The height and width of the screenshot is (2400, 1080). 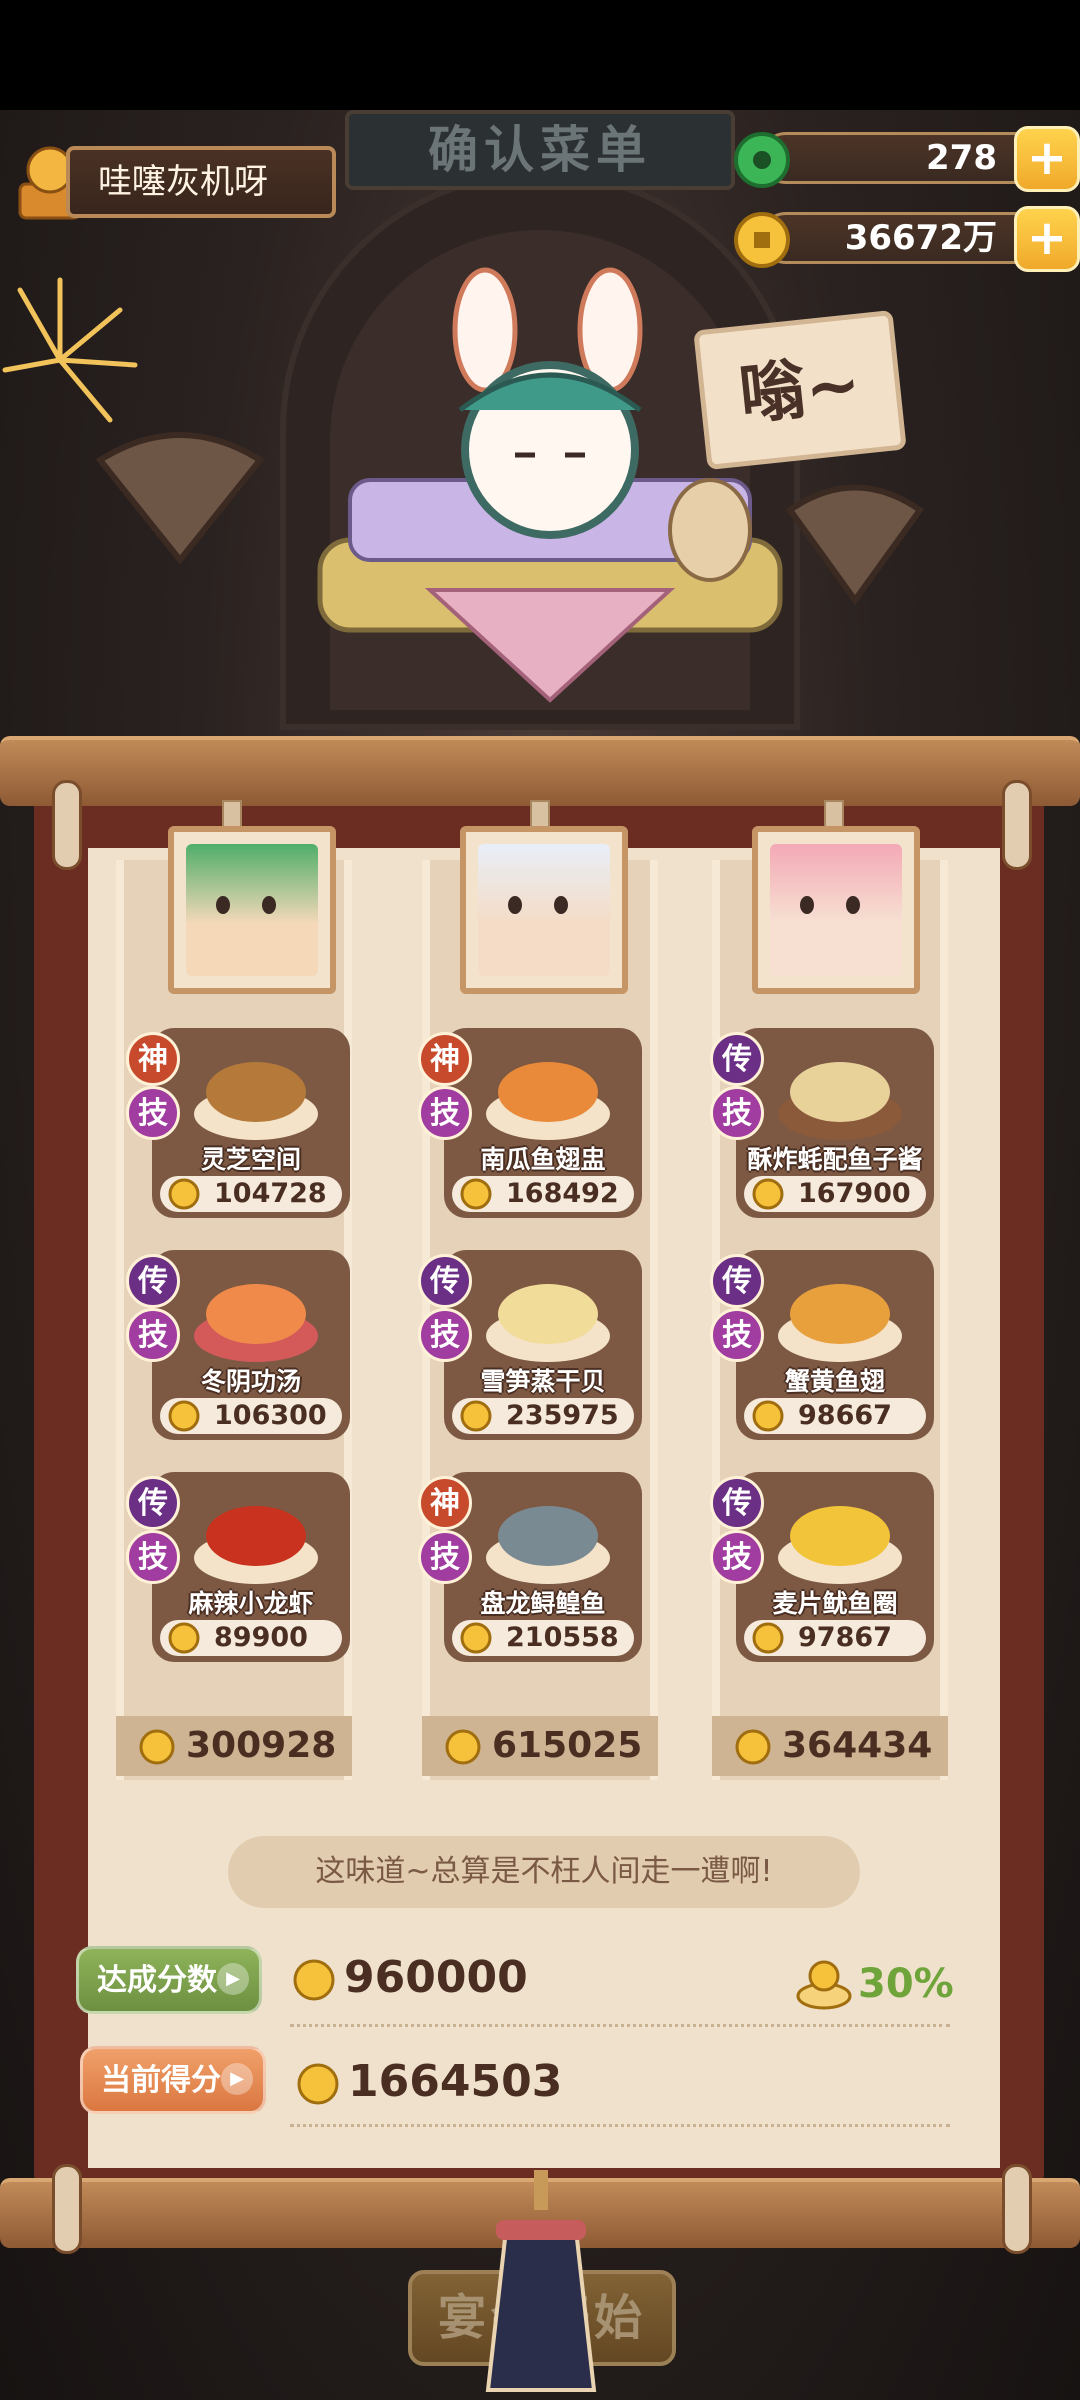 I want to click on dish-card: 南瓜鱼翅盅 168492, so click(x=543, y=1123).